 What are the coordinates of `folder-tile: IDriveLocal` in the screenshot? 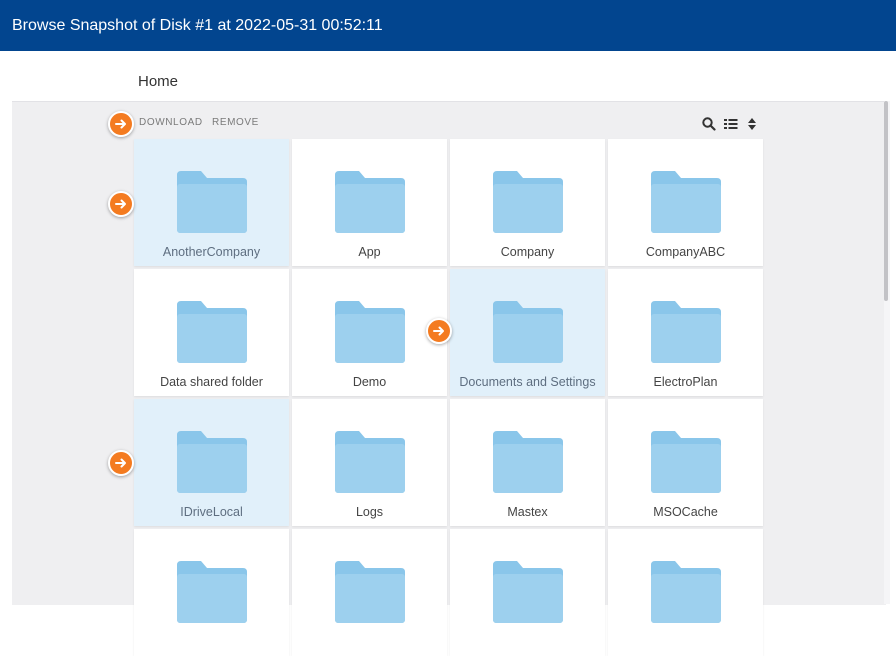 It's located at (211, 462).